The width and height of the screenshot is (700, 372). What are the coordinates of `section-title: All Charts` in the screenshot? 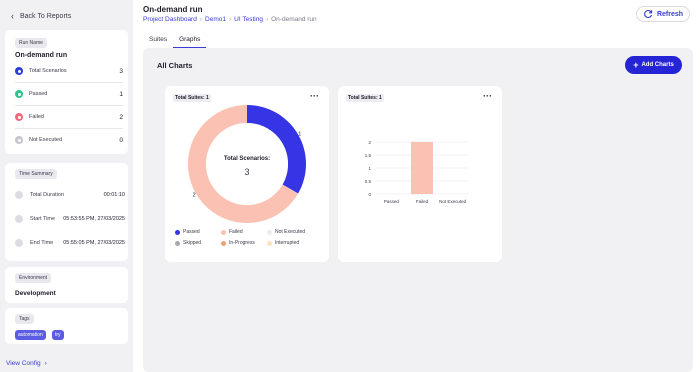 It's located at (175, 65).